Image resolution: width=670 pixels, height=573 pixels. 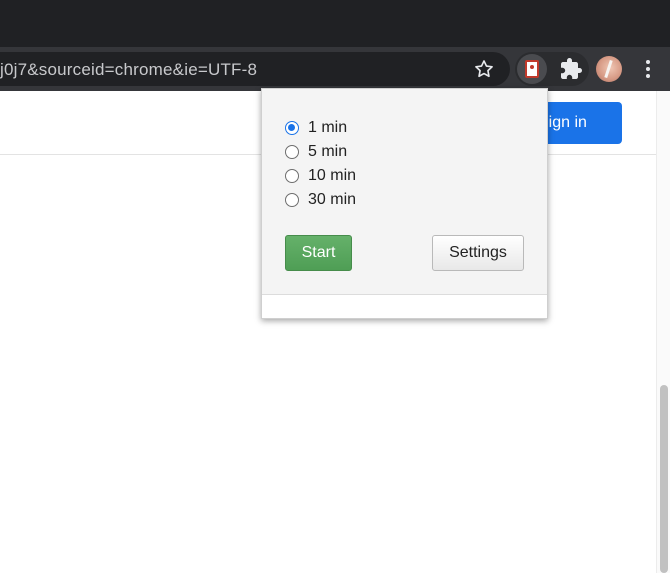 I want to click on address-bar-url: j0j7&sourceid=chrome&ie=UTF-8, so click(x=129, y=69).